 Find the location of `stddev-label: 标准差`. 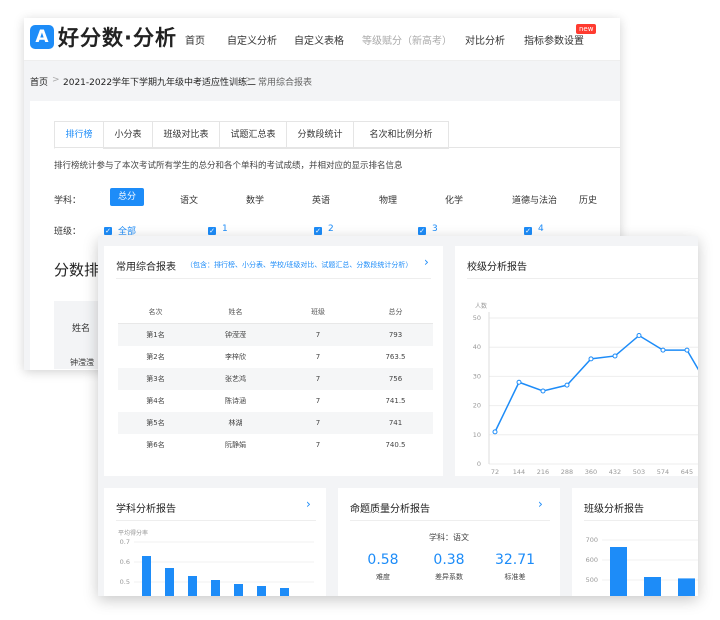

stddev-label: 标准差 is located at coordinates (515, 577).